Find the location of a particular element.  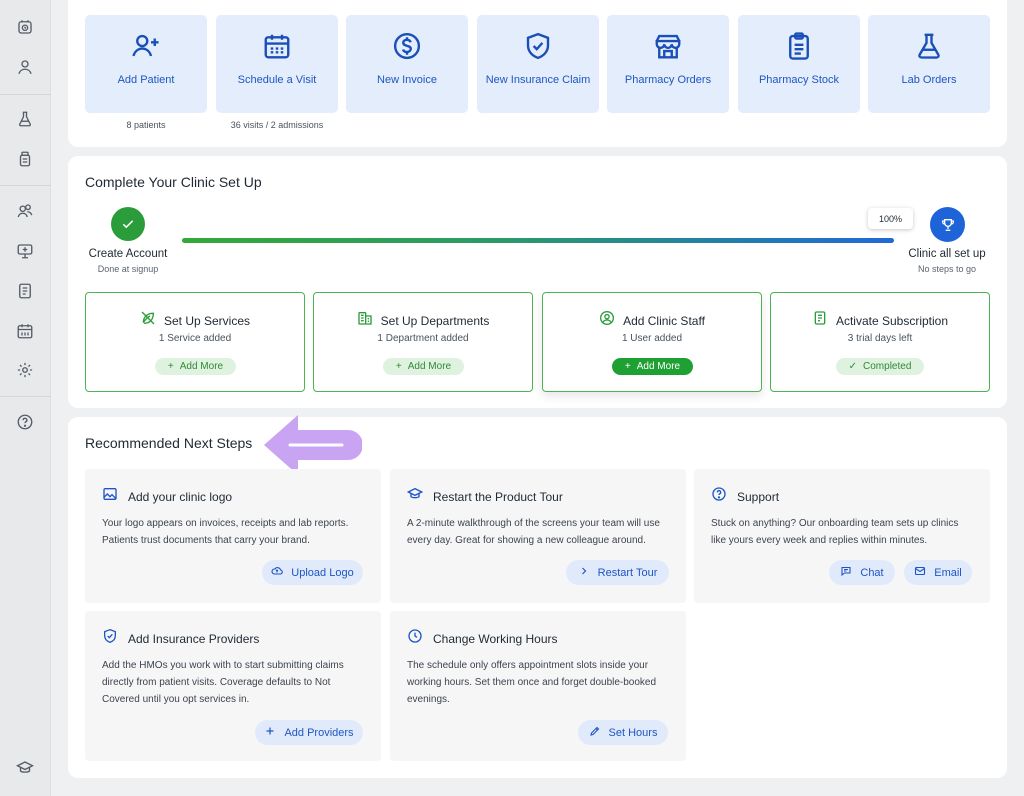

milestone-start-sub: Done at signup is located at coordinates (128, 269).